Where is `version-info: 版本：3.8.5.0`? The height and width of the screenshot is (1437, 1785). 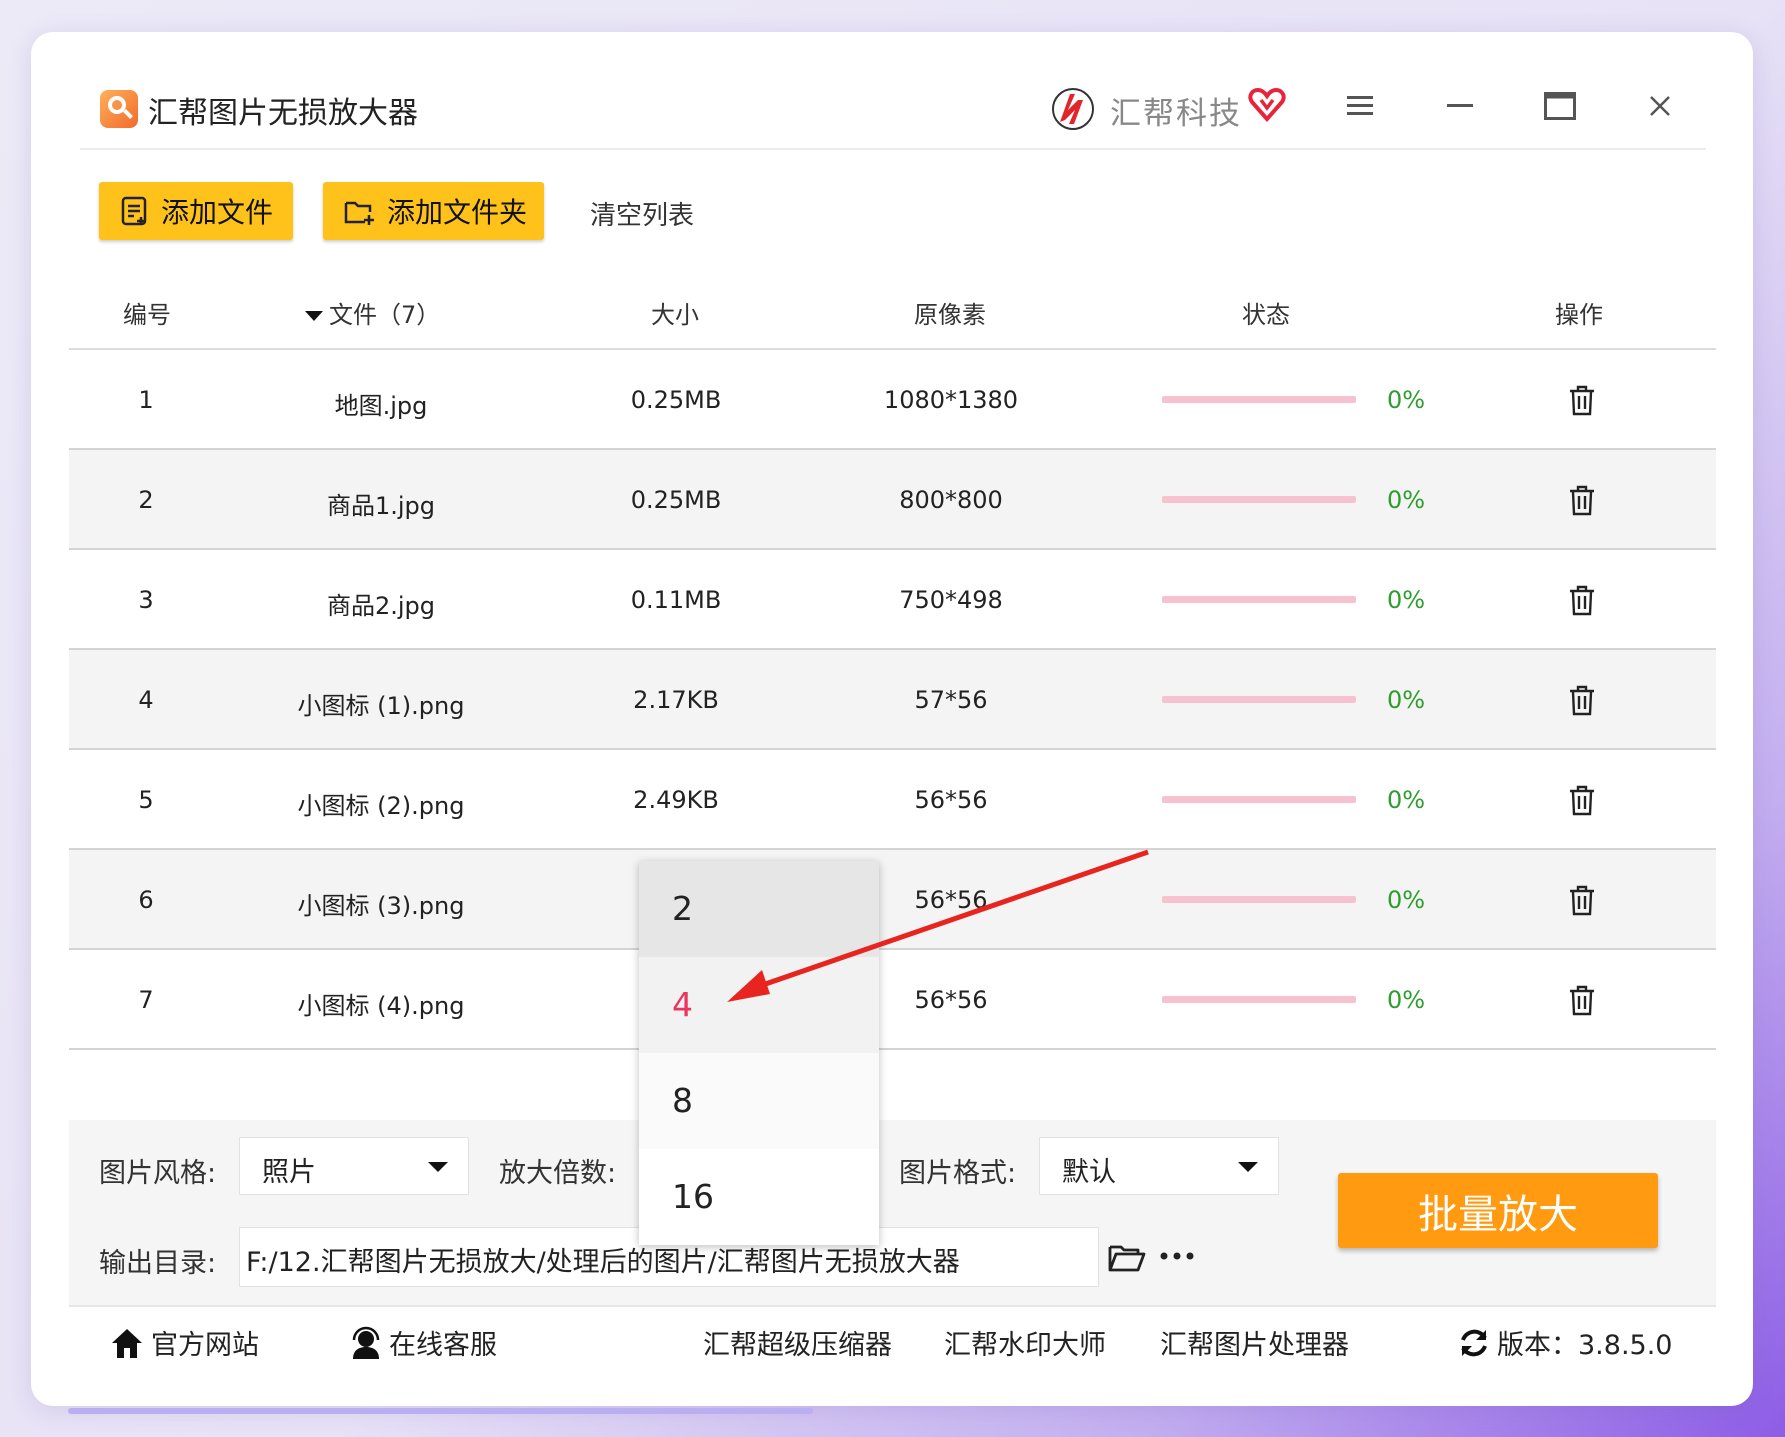
version-info: 版本：3.8.5.0 is located at coordinates (1564, 1342).